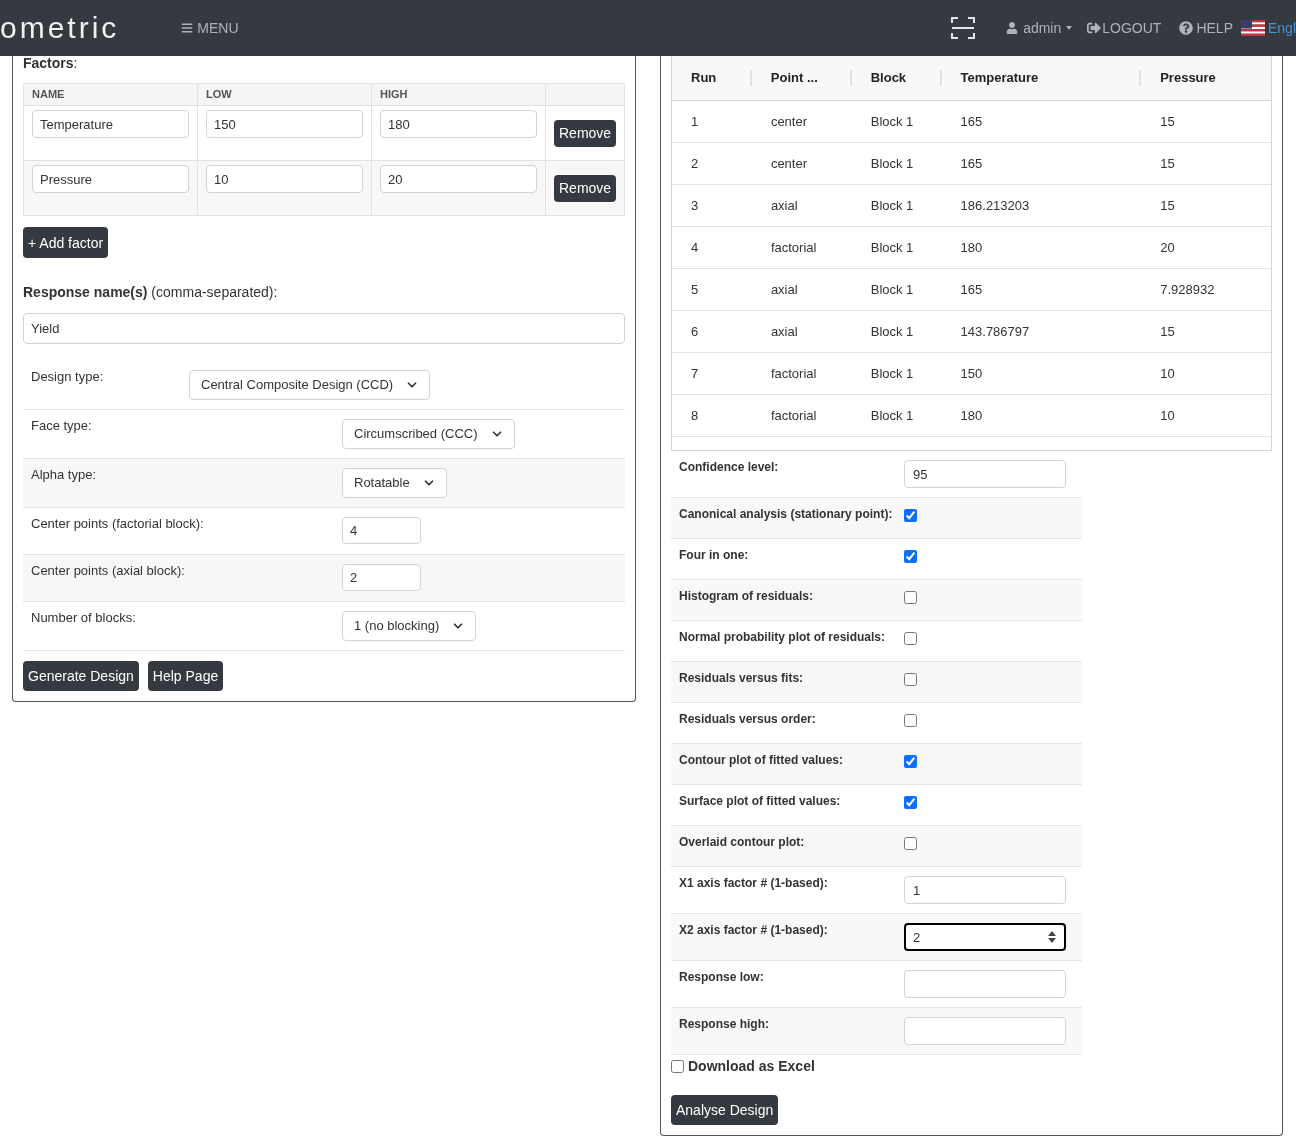 This screenshot has height=1137, width=1296. What do you see at coordinates (428, 434) in the screenshot?
I see `setting-select: Circumscribed (CCC)` at bounding box center [428, 434].